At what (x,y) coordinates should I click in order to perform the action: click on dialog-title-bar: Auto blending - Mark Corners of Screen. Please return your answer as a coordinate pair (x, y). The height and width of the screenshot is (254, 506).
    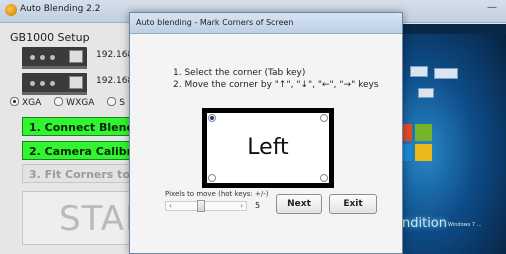
    Looking at the image, I should click on (266, 23).